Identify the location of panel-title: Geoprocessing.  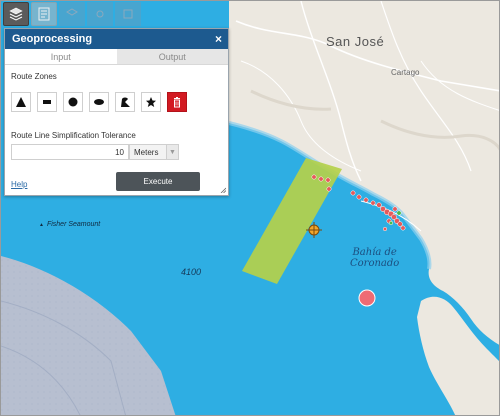
(52, 39).